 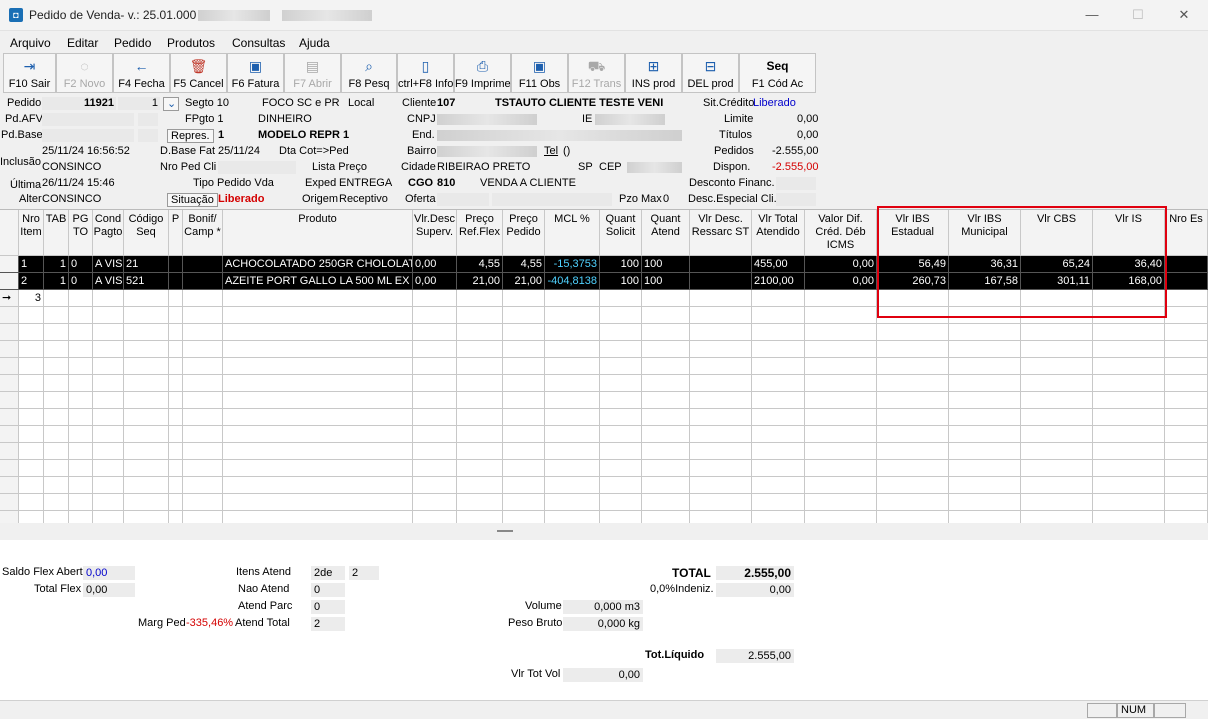 I want to click on cell-produto, so click(x=318, y=417).